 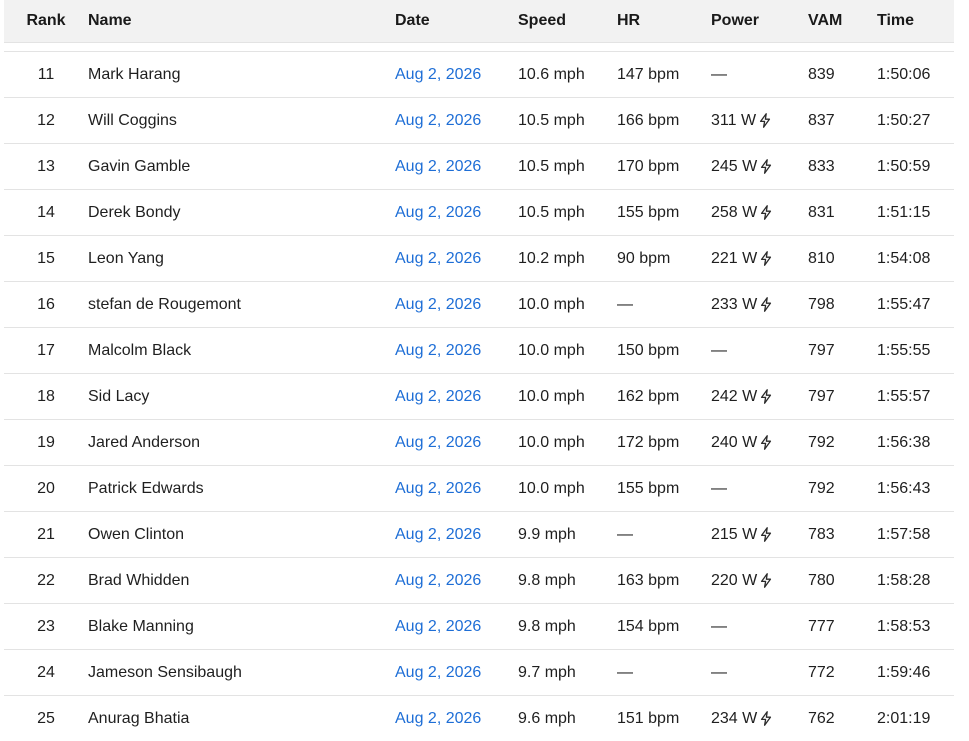 I want to click on speed-cell: 9.9 mph, so click(x=547, y=534).